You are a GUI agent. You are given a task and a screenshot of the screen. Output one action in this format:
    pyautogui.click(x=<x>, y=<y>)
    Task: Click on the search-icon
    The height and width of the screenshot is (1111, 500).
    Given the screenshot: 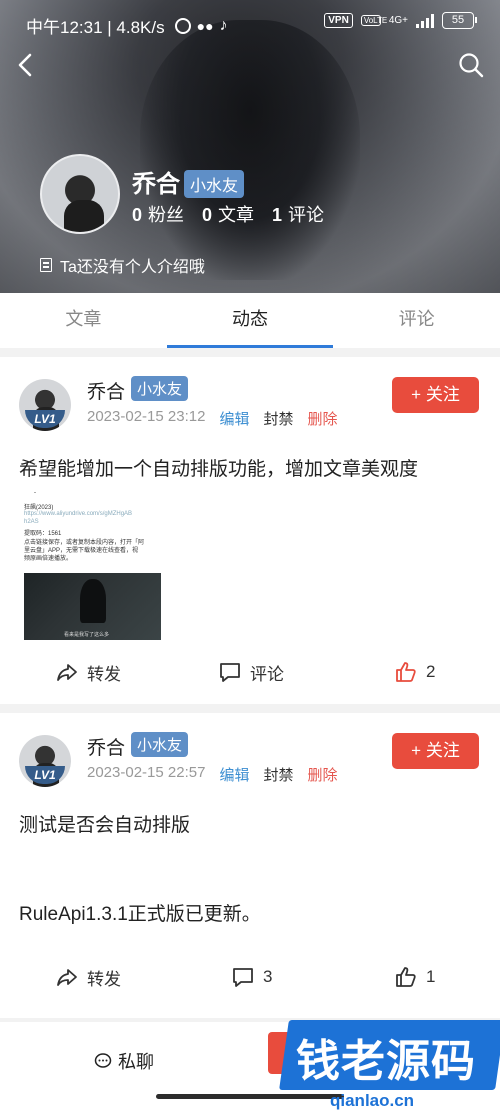 What is the action you would take?
    pyautogui.click(x=471, y=65)
    